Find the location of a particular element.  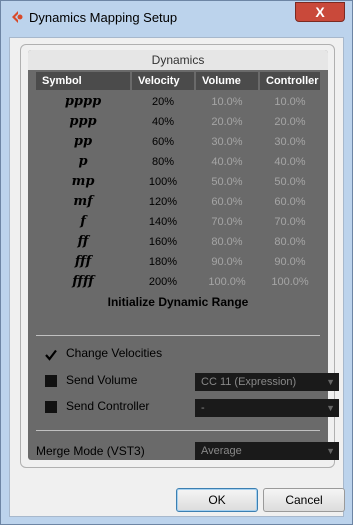

controller-cell: 30.0% is located at coordinates (290, 142).